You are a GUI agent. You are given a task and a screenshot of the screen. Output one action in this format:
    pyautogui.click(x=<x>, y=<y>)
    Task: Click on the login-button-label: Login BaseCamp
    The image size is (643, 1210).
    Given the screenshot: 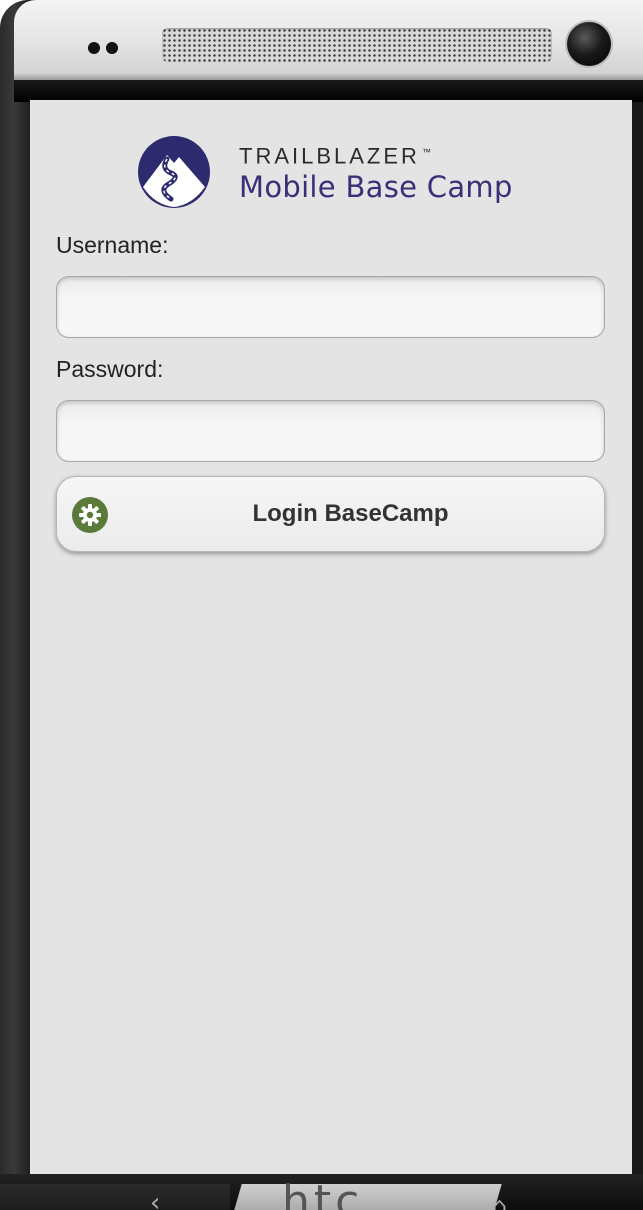 What is the action you would take?
    pyautogui.click(x=350, y=513)
    